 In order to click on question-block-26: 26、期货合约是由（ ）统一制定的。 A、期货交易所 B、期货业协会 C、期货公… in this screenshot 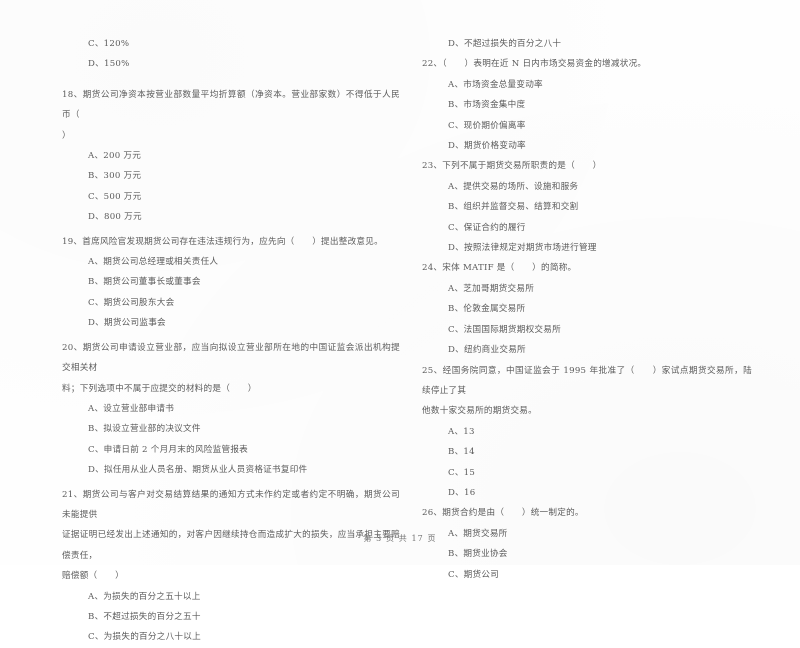, I will do `click(587, 544)`.